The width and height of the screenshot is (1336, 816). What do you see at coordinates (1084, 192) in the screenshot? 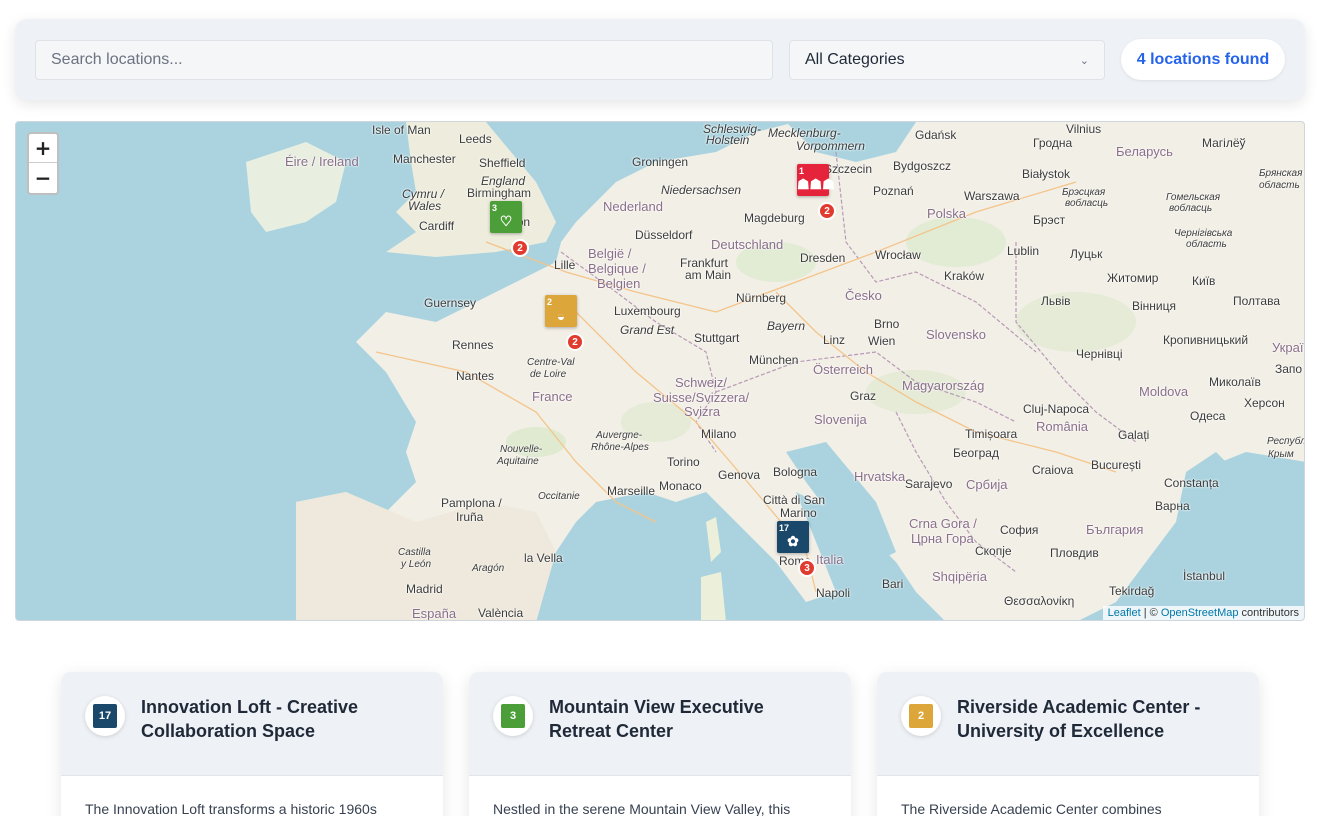
I see `map-label: Брэсцкая` at bounding box center [1084, 192].